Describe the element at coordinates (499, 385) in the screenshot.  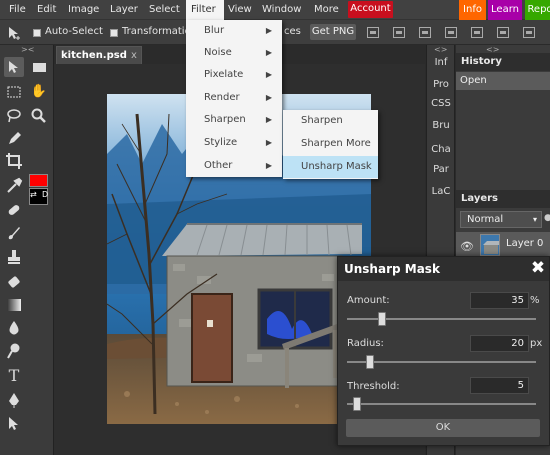
I see `threshold-input: 5` at that location.